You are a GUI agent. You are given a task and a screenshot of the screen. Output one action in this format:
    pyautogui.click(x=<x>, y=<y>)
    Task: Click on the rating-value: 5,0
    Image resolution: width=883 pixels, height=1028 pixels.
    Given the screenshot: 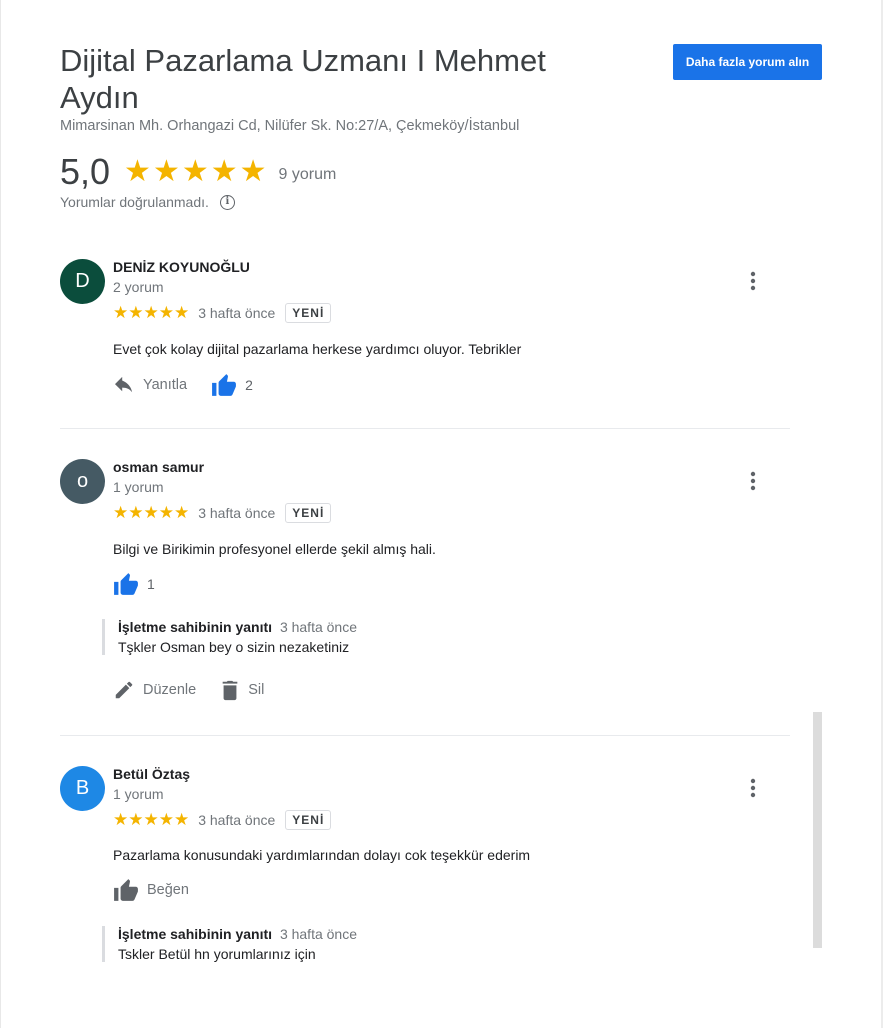 What is the action you would take?
    pyautogui.click(x=85, y=171)
    